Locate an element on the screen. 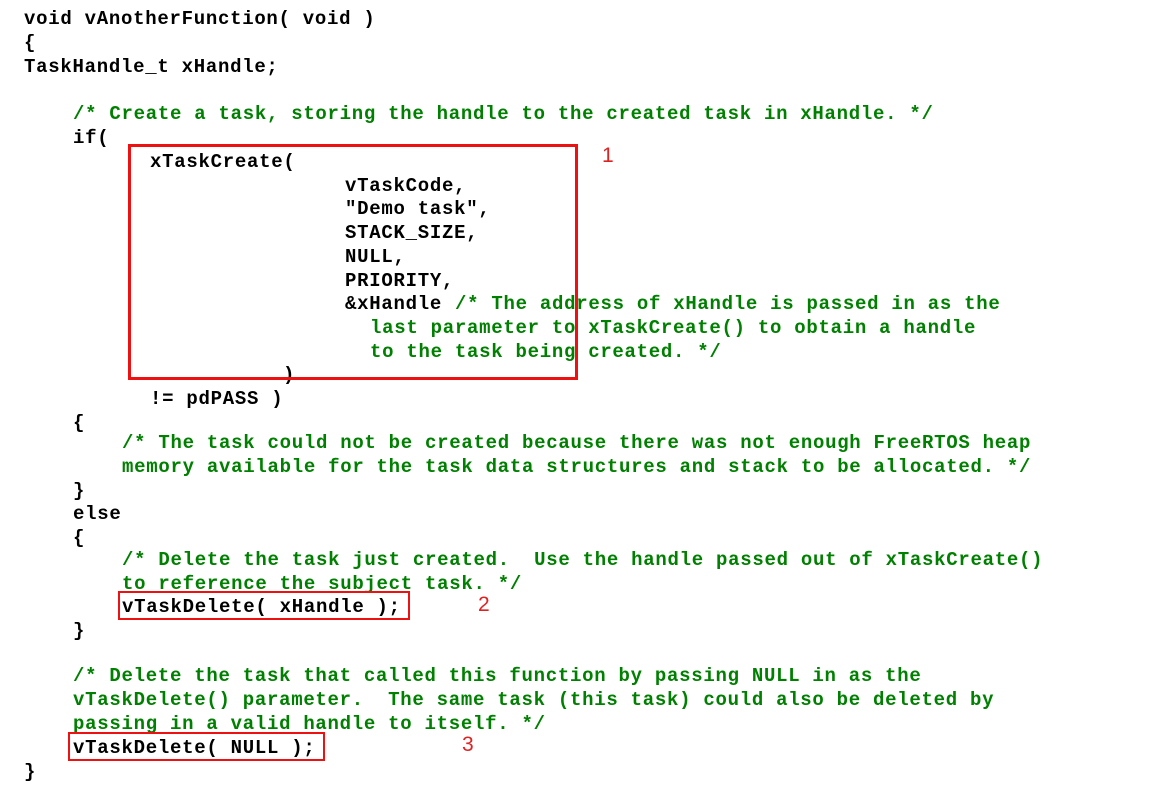 The height and width of the screenshot is (796, 1158). code-comment-line: passing in a valid handle to itself. */ is located at coordinates (309, 724).